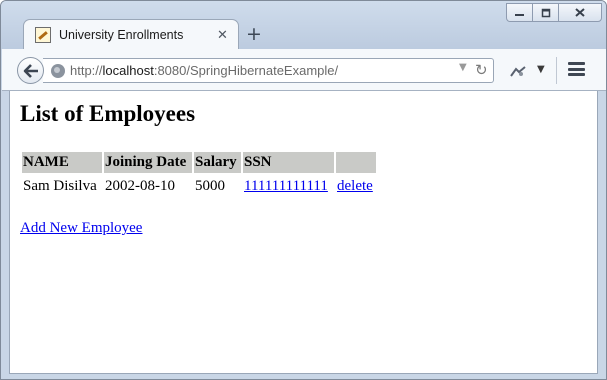 This screenshot has height=380, width=607. I want to click on url-scheme: http://, so click(86, 70).